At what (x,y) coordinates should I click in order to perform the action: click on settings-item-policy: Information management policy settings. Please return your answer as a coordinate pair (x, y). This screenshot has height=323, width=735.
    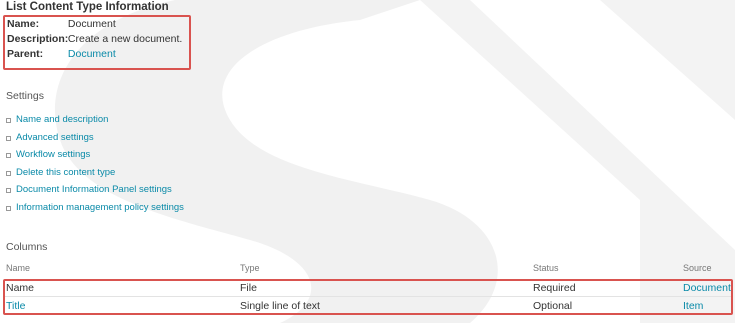
    Looking at the image, I should click on (95, 211).